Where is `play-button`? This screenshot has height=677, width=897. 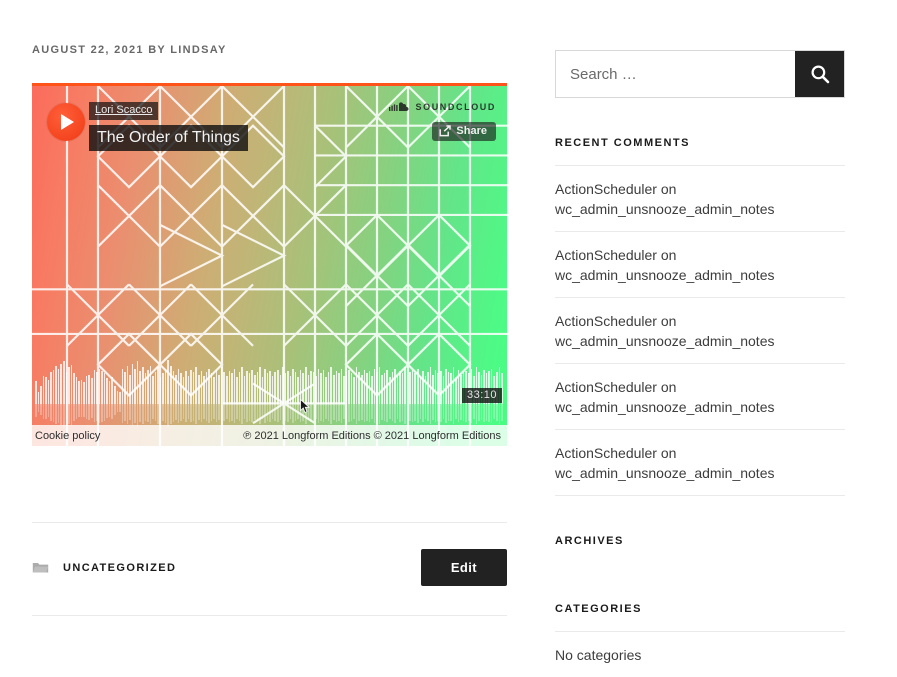
play-button is located at coordinates (66, 122).